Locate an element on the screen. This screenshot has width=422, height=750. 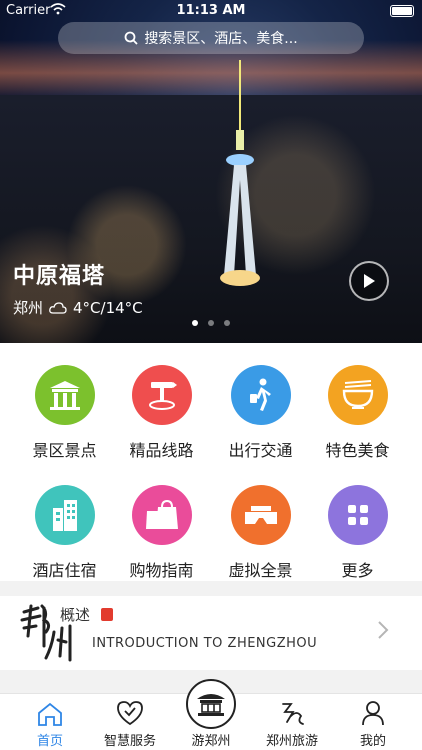
hero-weather: 郑州 4°C/14°C is located at coordinates (78, 307).